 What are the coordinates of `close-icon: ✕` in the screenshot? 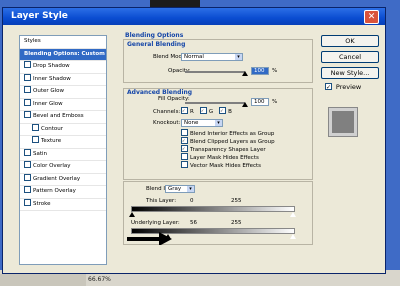 It's located at (371, 17).